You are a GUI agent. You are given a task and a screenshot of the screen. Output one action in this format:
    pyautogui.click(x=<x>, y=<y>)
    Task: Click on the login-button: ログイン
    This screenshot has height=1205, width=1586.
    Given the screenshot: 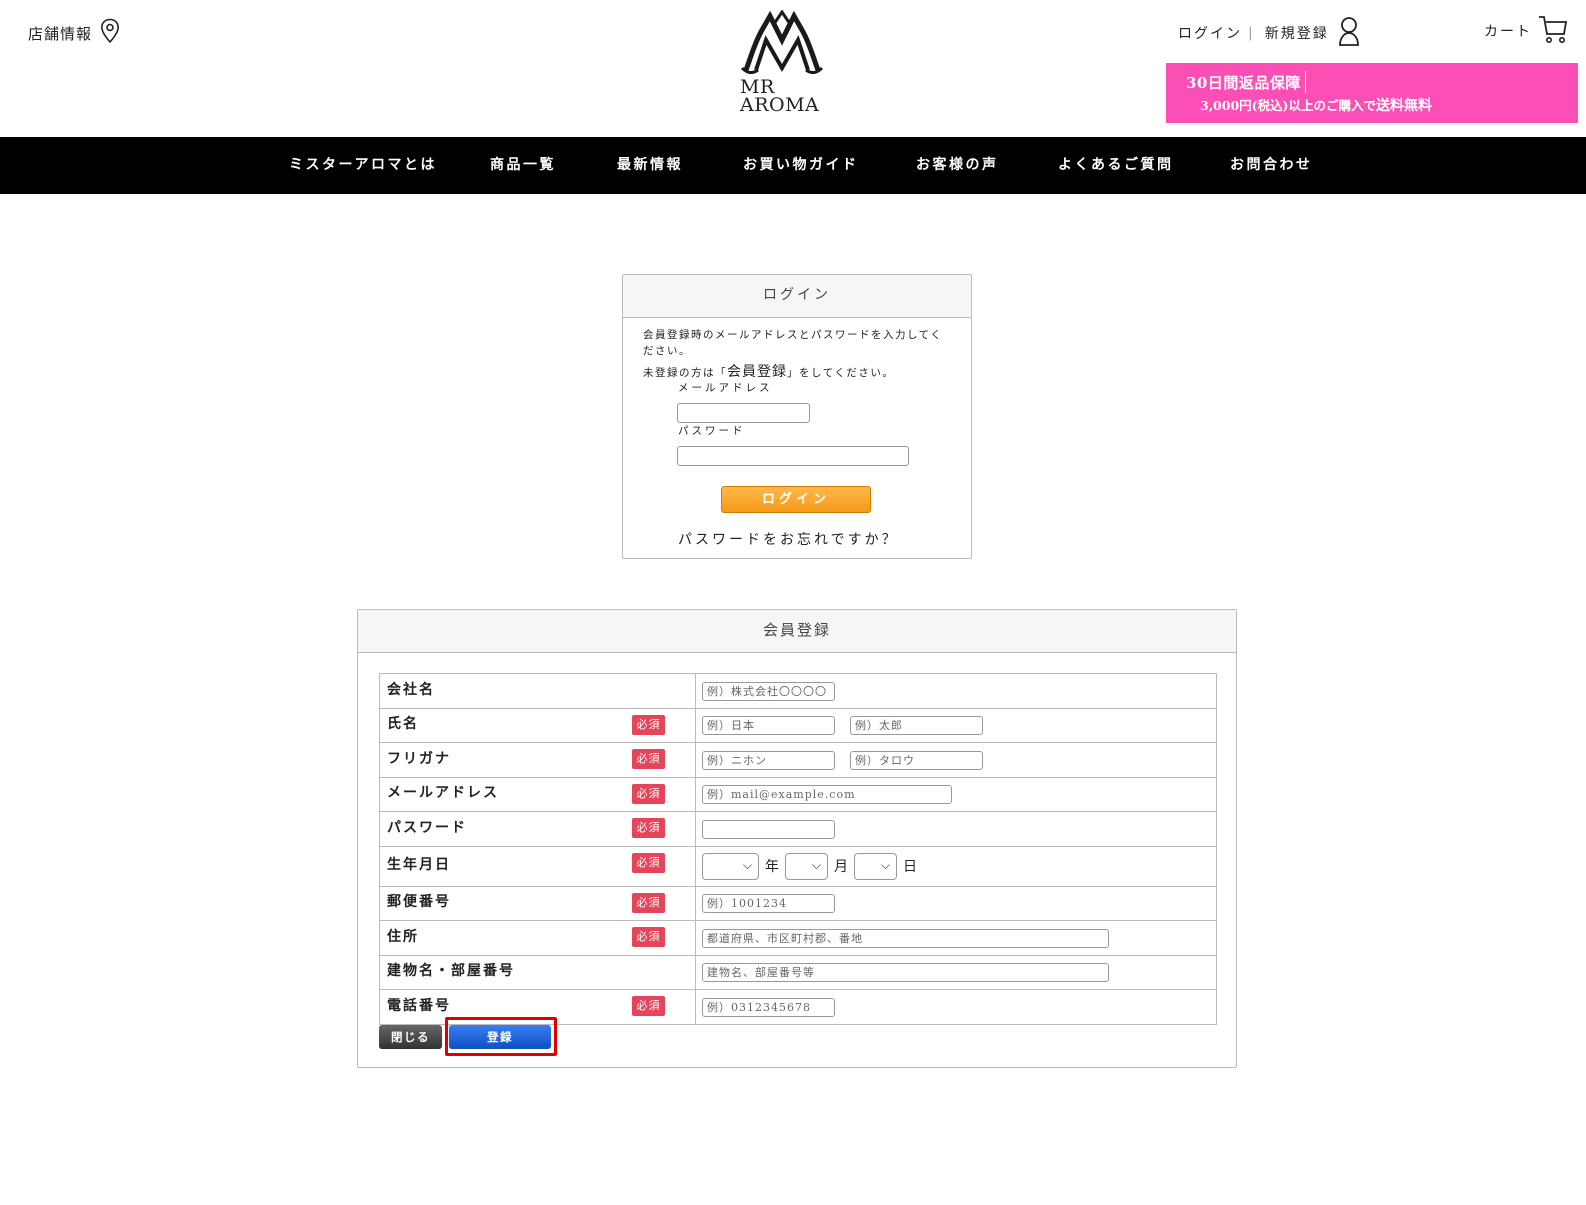 What is the action you would take?
    pyautogui.click(x=796, y=499)
    